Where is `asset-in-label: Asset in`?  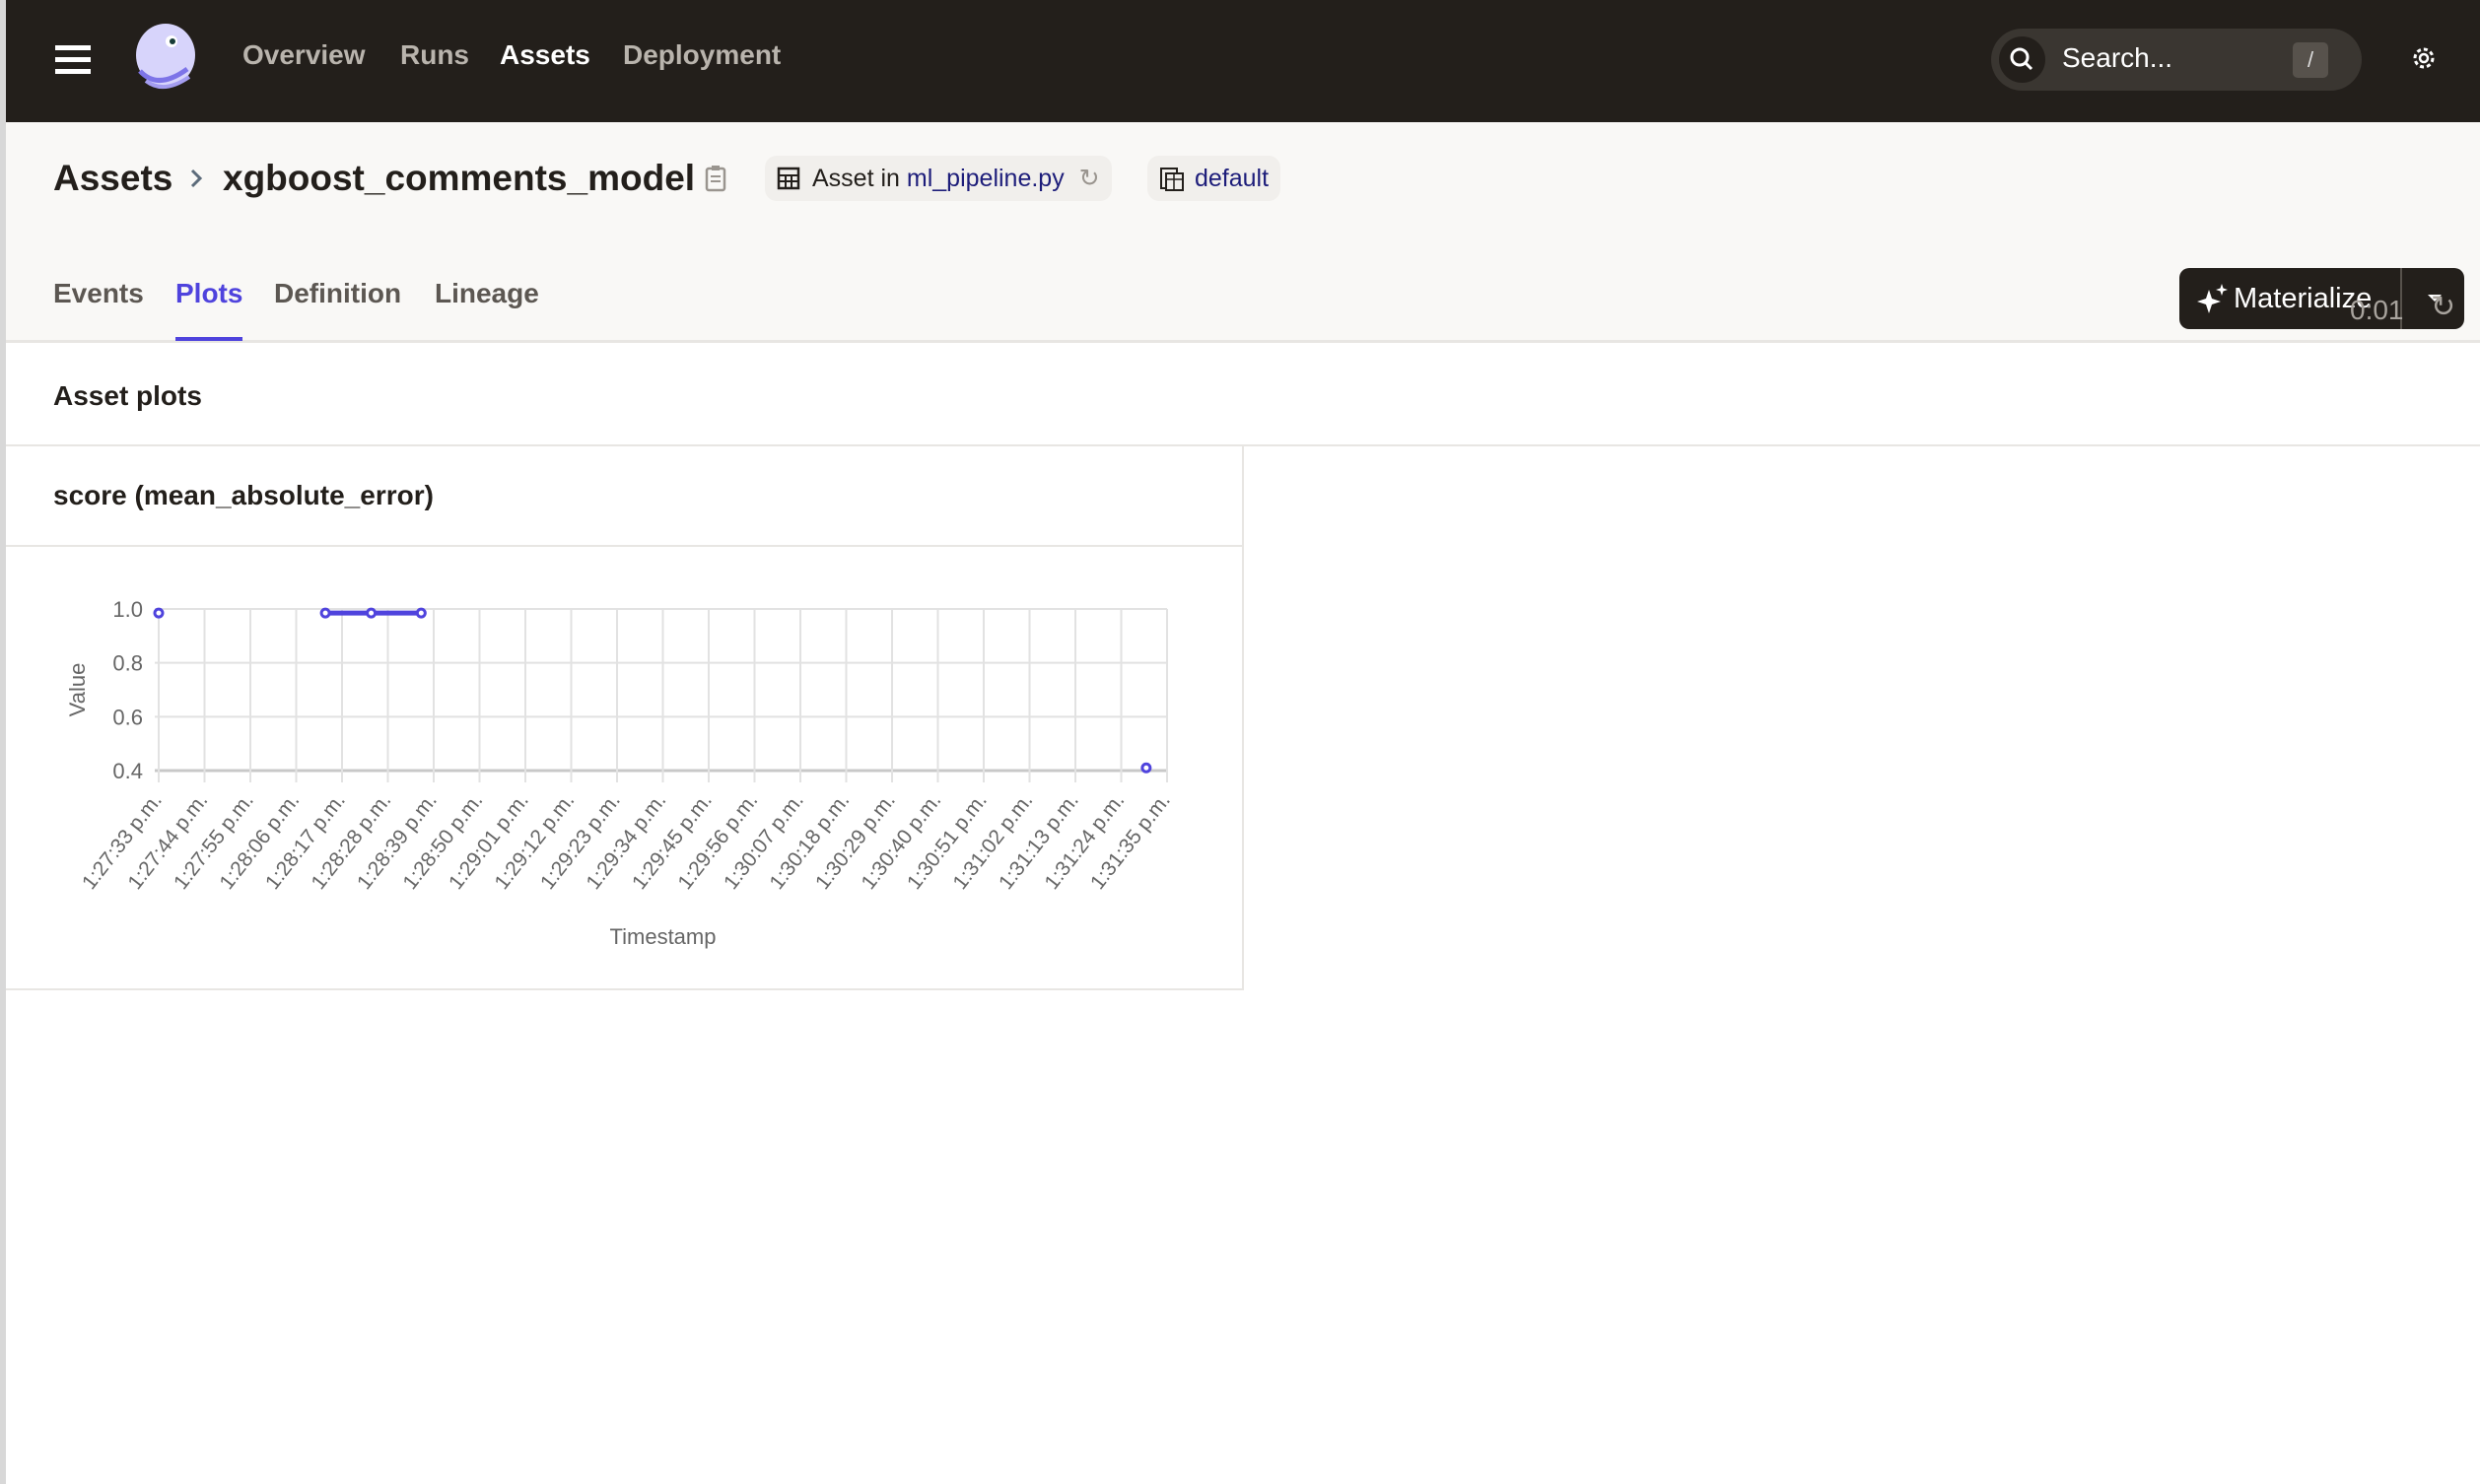 asset-in-label: Asset in is located at coordinates (856, 178).